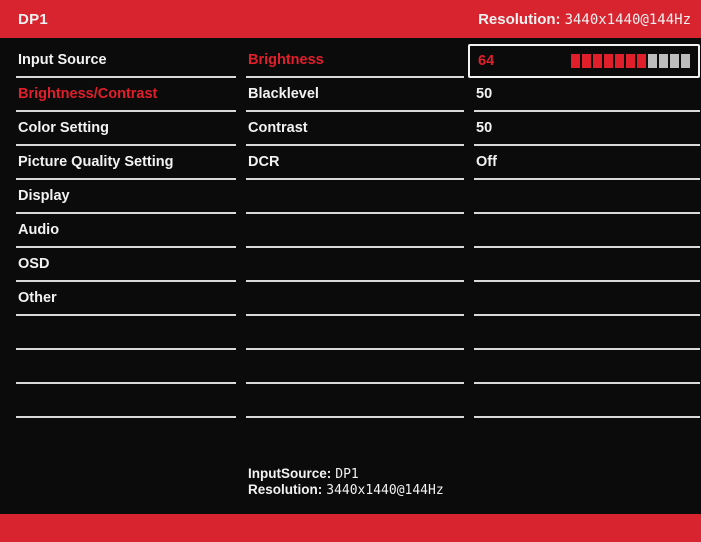  I want to click on osd-header: DP1 Resolution: 3440x1440@144Hz, so click(350, 19).